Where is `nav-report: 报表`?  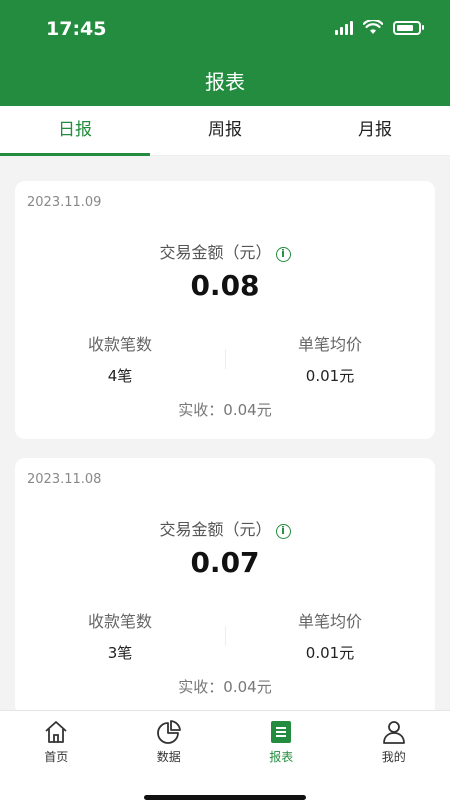 nav-report: 报表 is located at coordinates (281, 742).